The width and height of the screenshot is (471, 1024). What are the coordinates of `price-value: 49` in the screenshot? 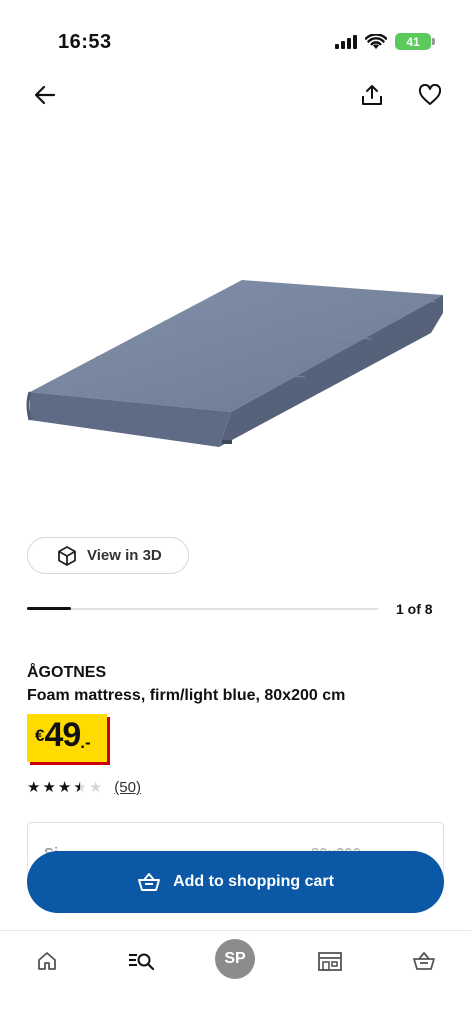 It's located at (62, 735).